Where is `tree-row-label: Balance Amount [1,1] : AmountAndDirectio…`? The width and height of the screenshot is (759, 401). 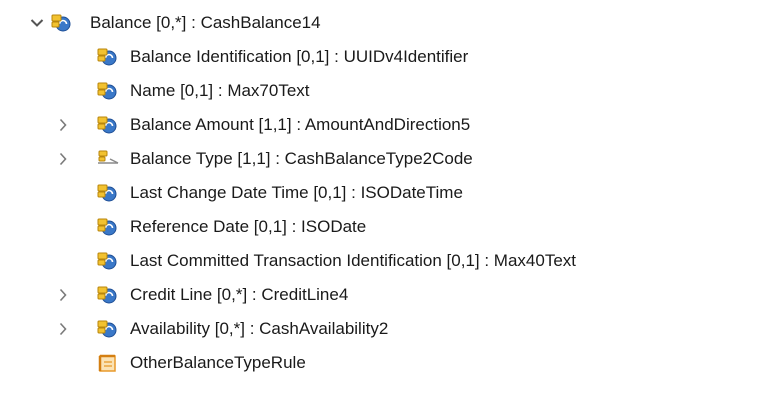
tree-row-label: Balance Amount [1,1] : AmountAndDirectio… is located at coordinates (300, 124).